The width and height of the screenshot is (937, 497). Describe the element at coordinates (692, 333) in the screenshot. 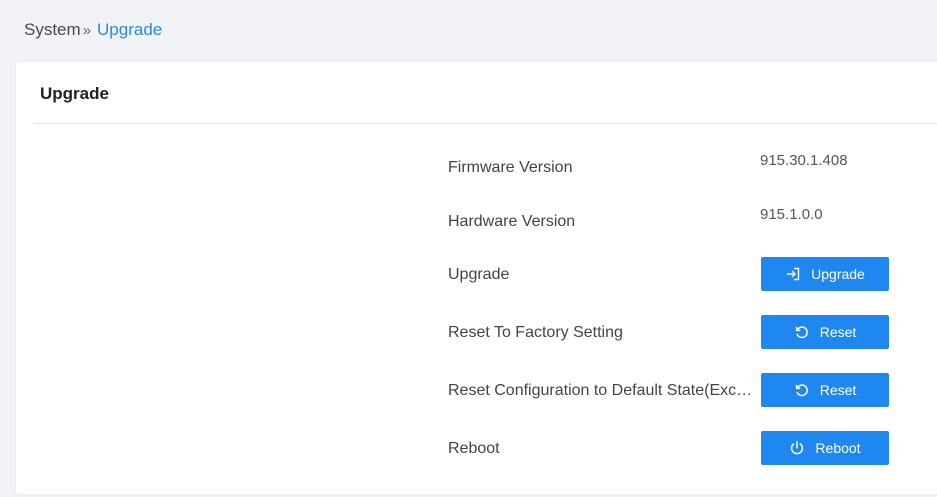

I see `factory-reset-row: Reset To Factory Setting Reset` at that location.